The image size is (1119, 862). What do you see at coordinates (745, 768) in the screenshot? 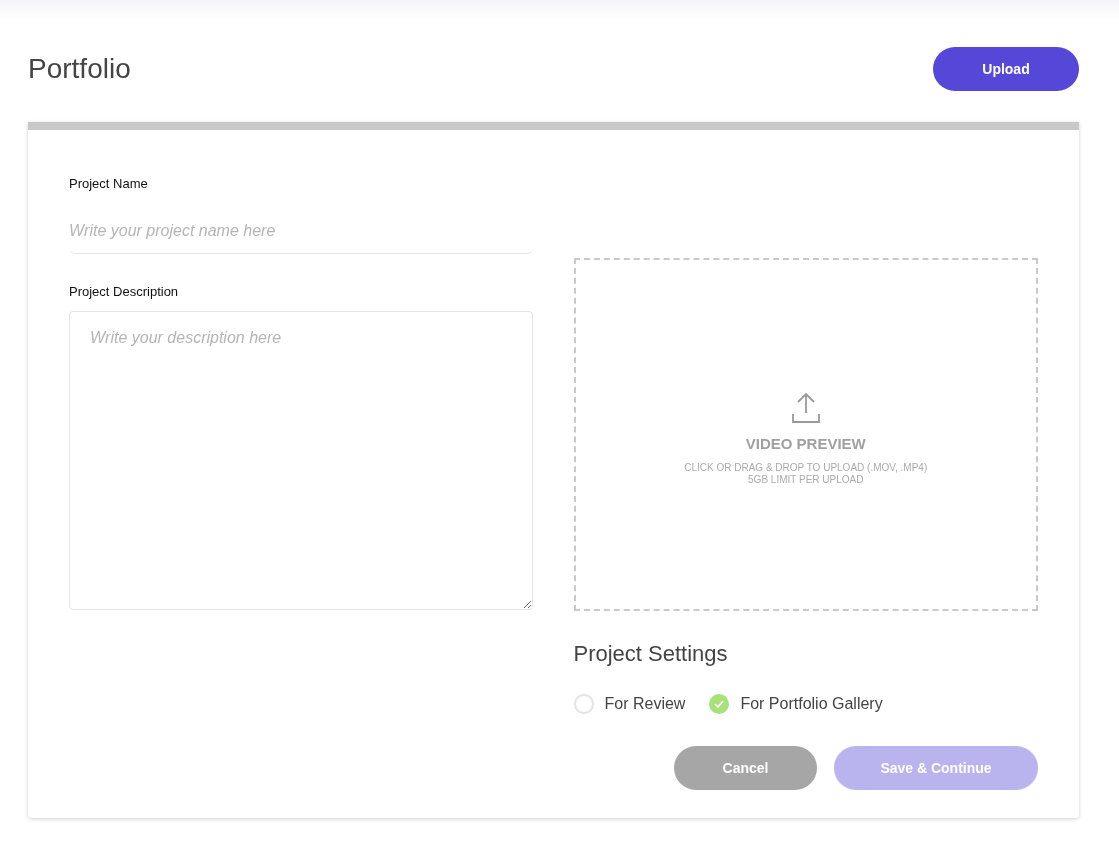
I see `cancel-button: Cancel` at bounding box center [745, 768].